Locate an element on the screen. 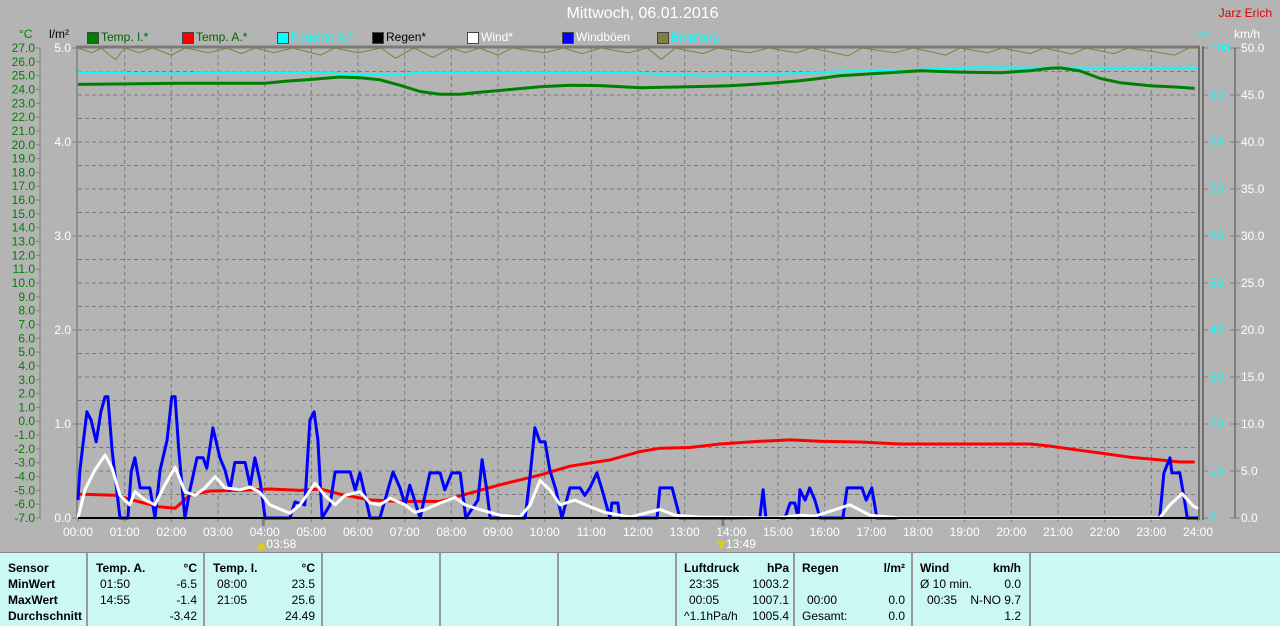 This screenshot has height=626, width=1280. temp-i-avg: 24.49 is located at coordinates (299, 616).